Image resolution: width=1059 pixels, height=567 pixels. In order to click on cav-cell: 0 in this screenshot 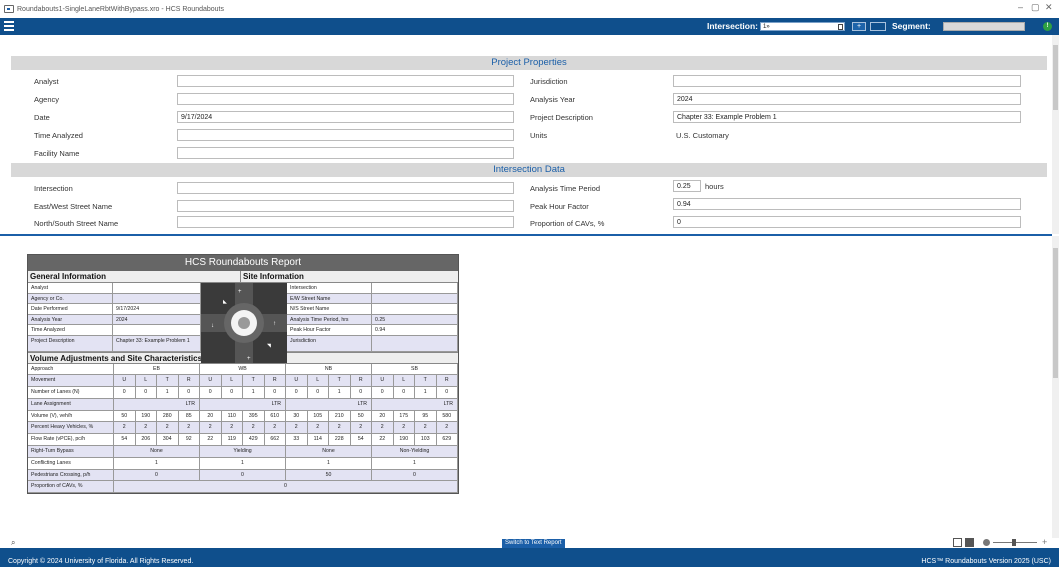, I will do `click(286, 487)`.